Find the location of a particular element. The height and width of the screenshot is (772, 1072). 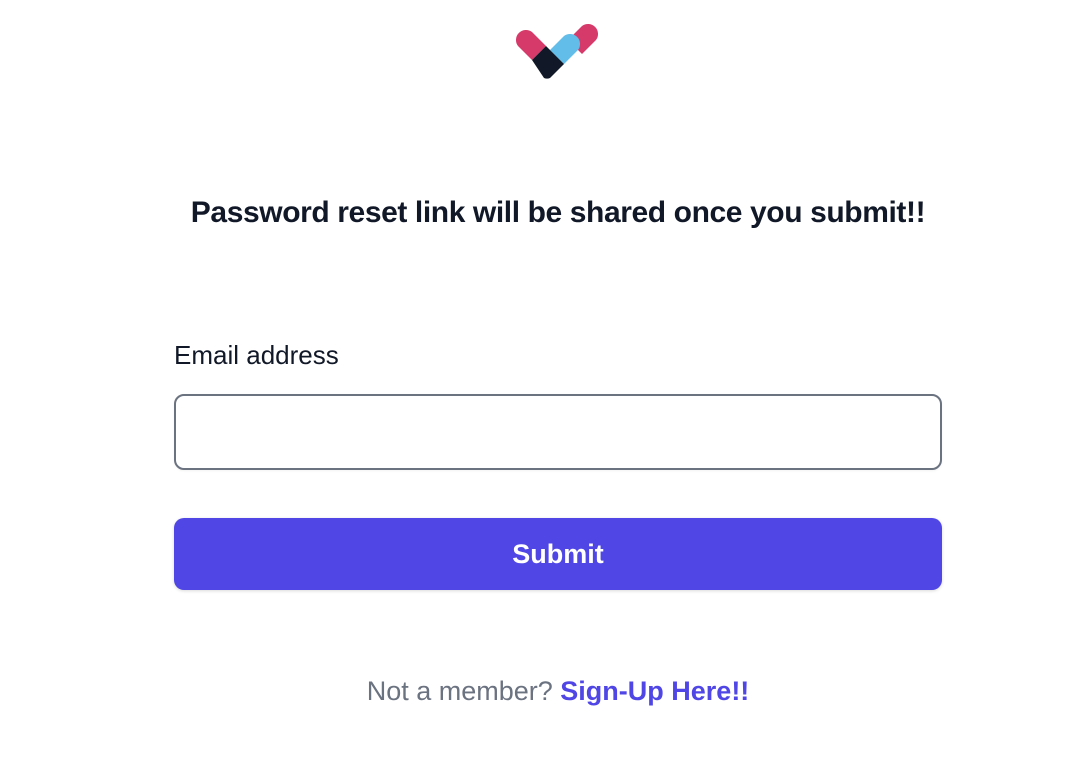

signup-prompt: Not a member? Sign-Up Here!! is located at coordinates (536, 691).